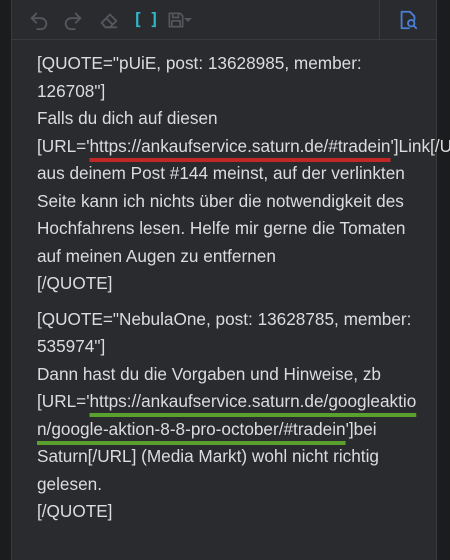  Describe the element at coordinates (224, 20) in the screenshot. I see `editor-toolbar: [ ]` at that location.